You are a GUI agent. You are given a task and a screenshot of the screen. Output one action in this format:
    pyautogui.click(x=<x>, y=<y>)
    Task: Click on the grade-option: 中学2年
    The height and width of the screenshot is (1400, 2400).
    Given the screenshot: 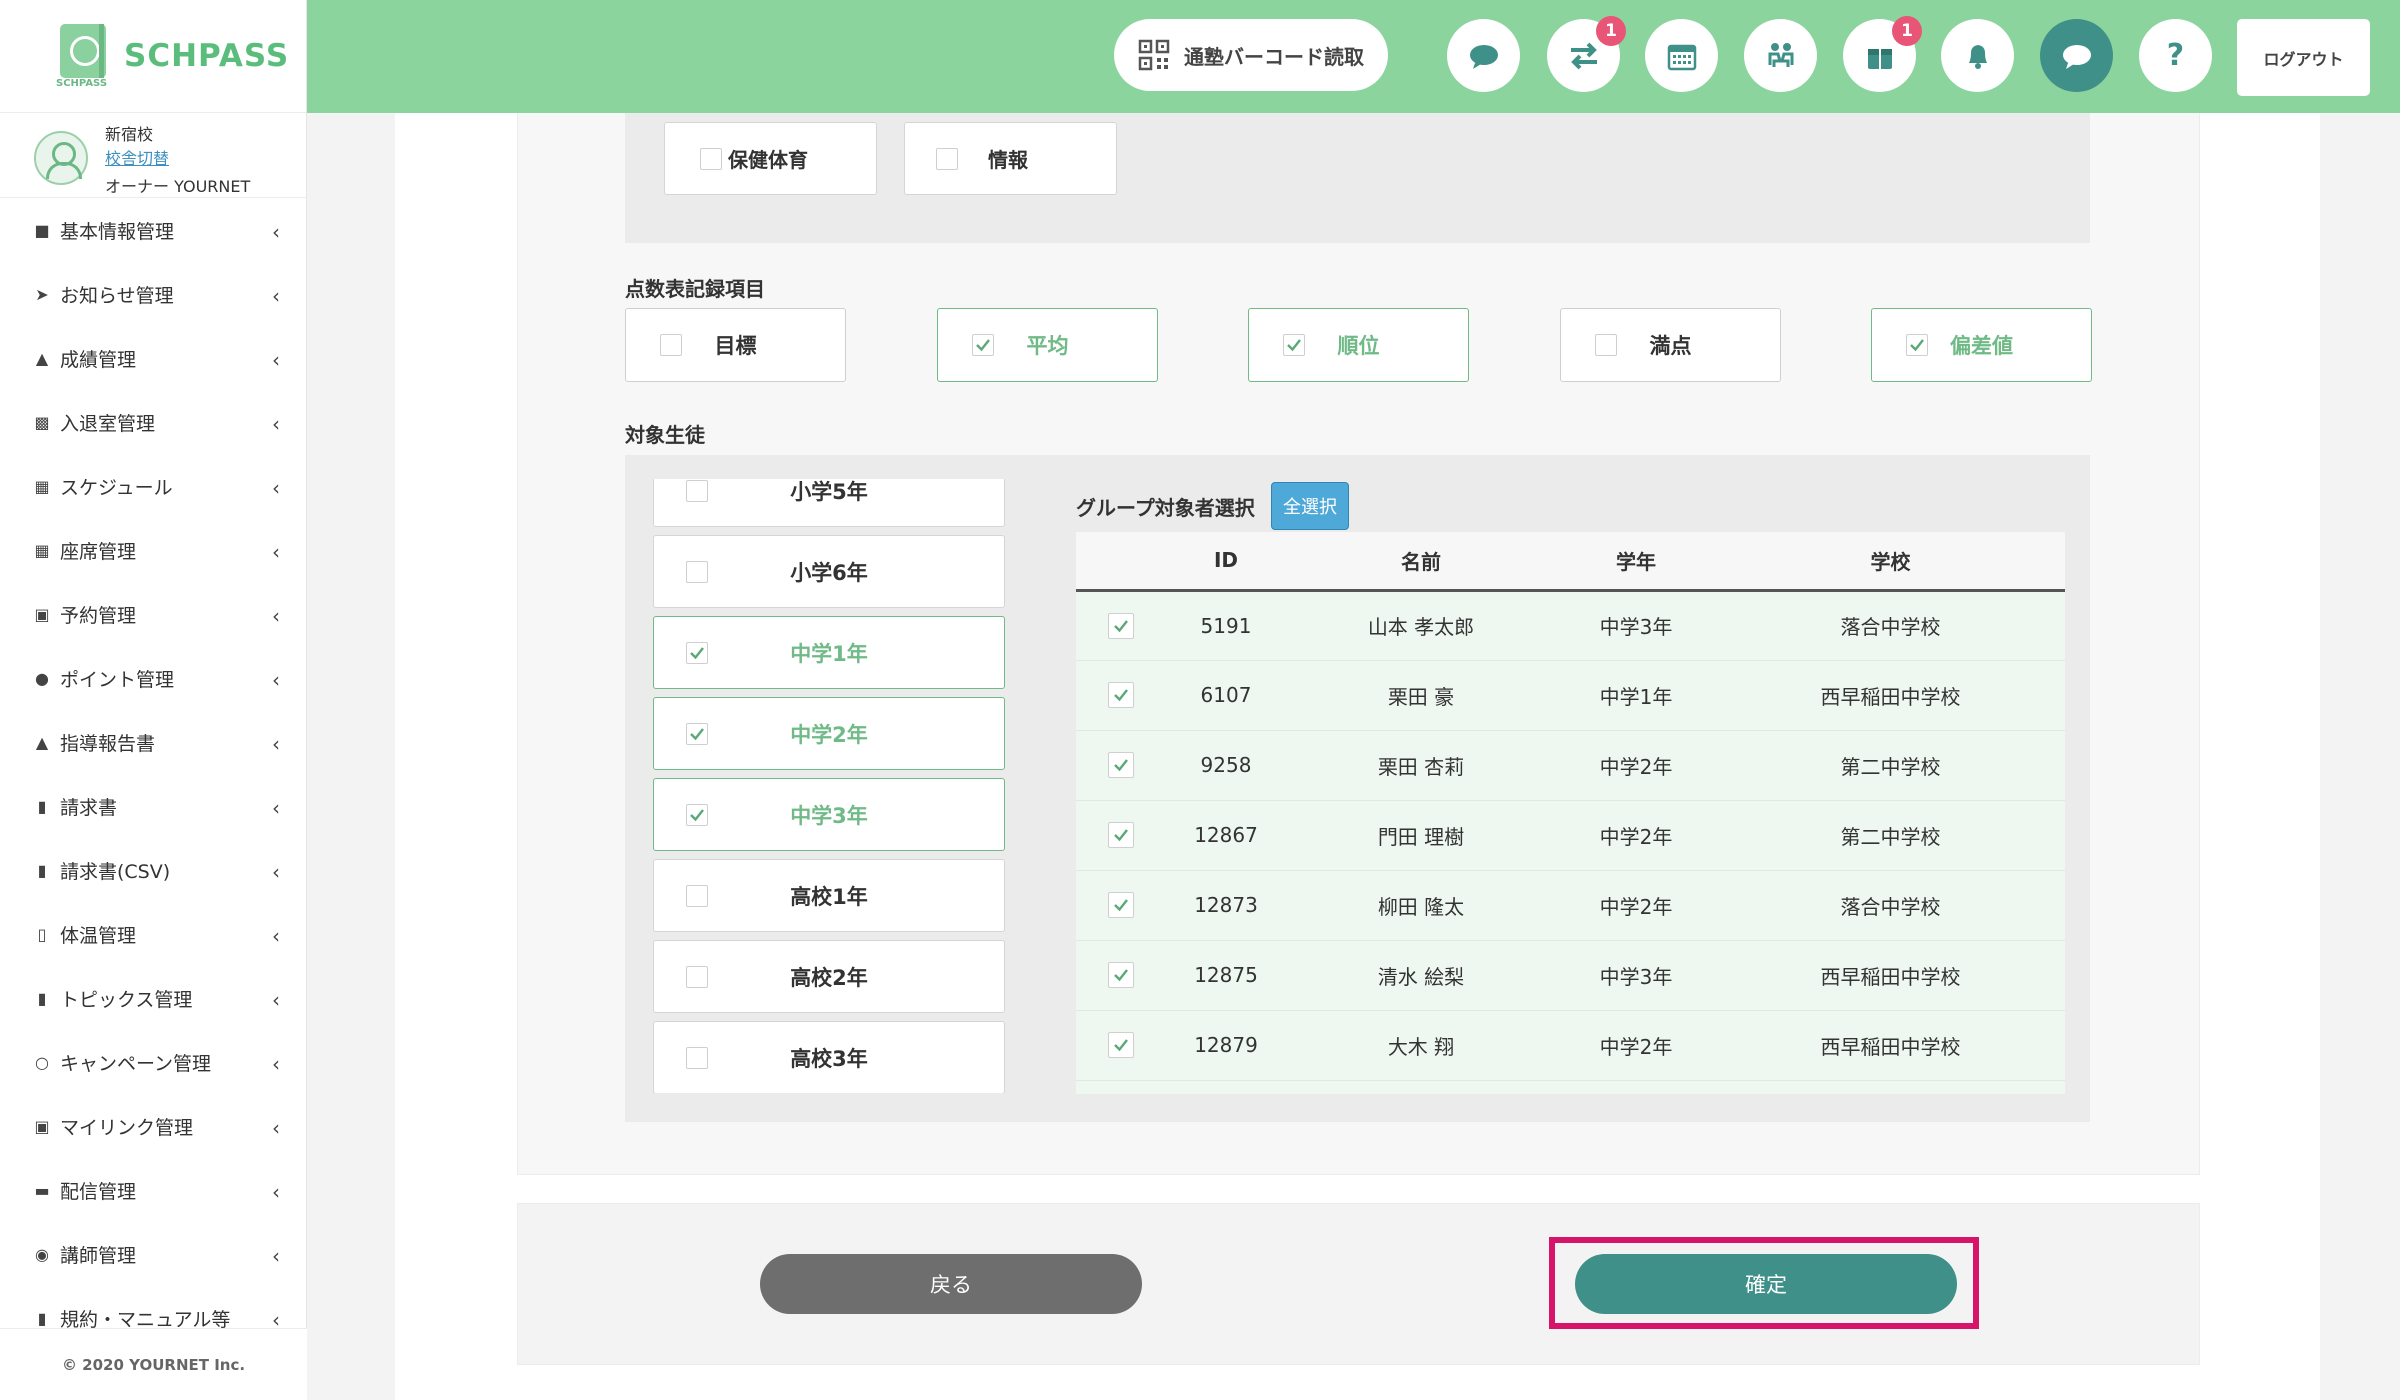 What is the action you would take?
    pyautogui.click(x=829, y=733)
    